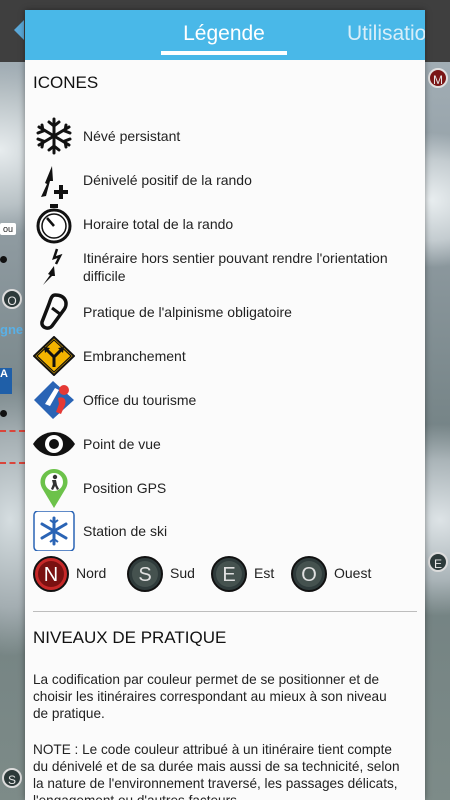 The height and width of the screenshot is (800, 450). I want to click on east-marker-icon: E, so click(229, 574).